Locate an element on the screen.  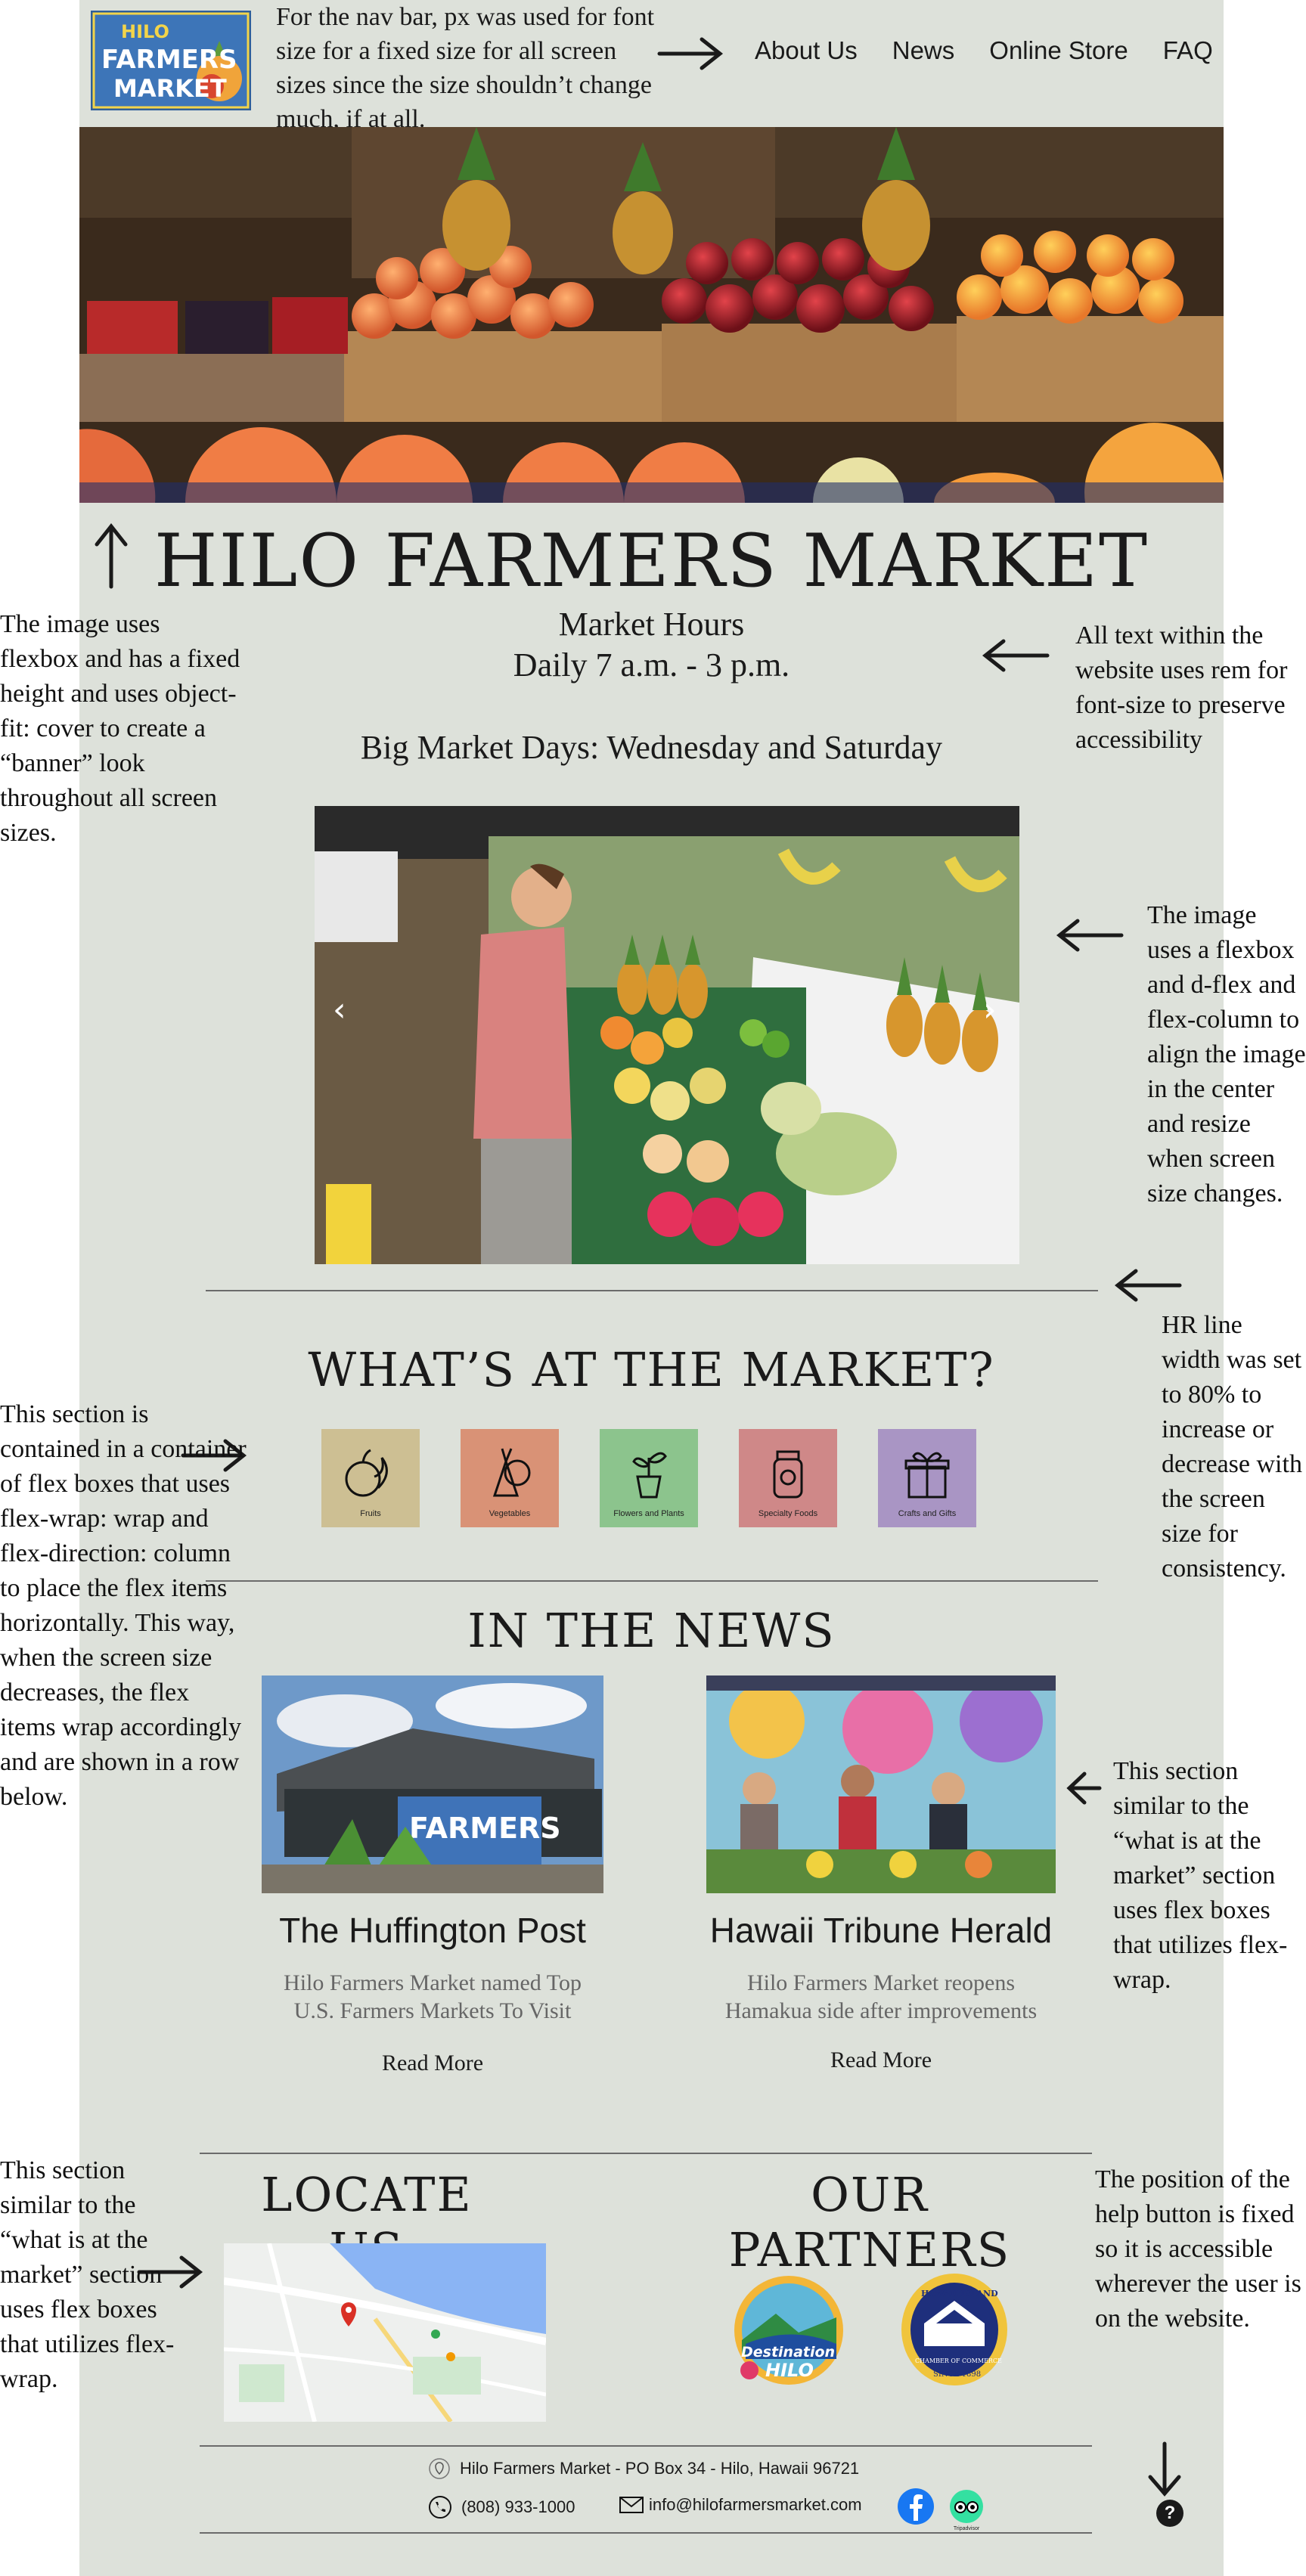
category-label: Fruits is located at coordinates (370, 1513).